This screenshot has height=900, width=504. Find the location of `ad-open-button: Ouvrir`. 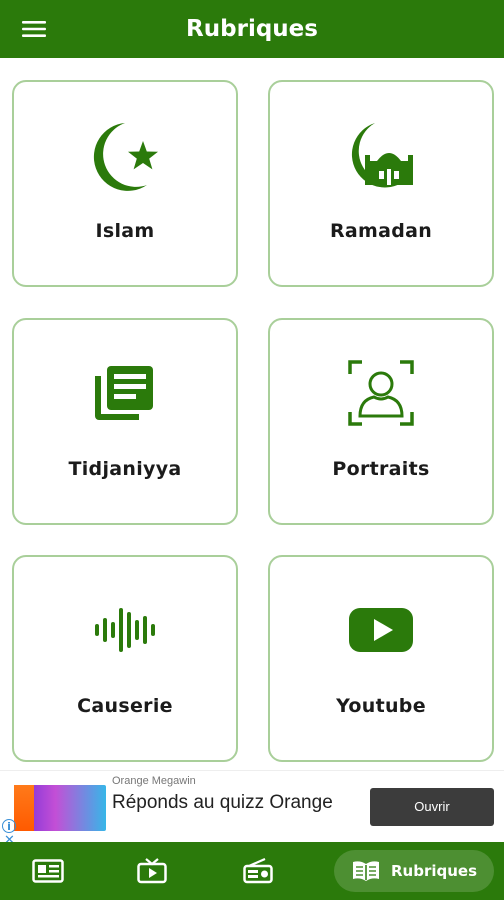

ad-open-button: Ouvrir is located at coordinates (432, 807).